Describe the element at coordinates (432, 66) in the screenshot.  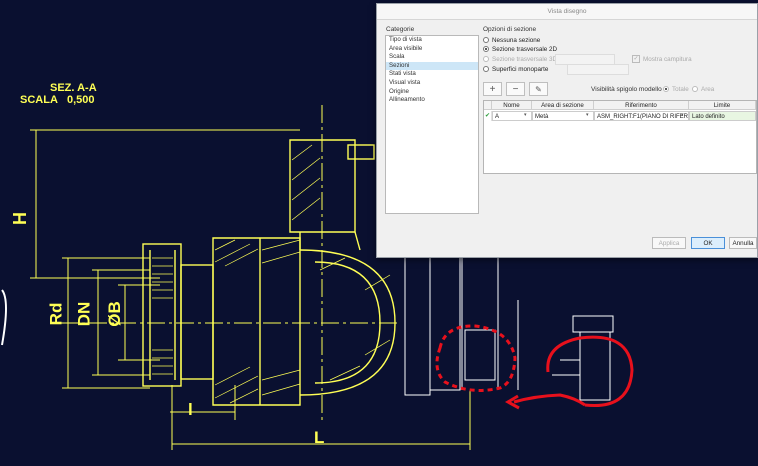
I see `category-item-sections: Sezioni` at that location.